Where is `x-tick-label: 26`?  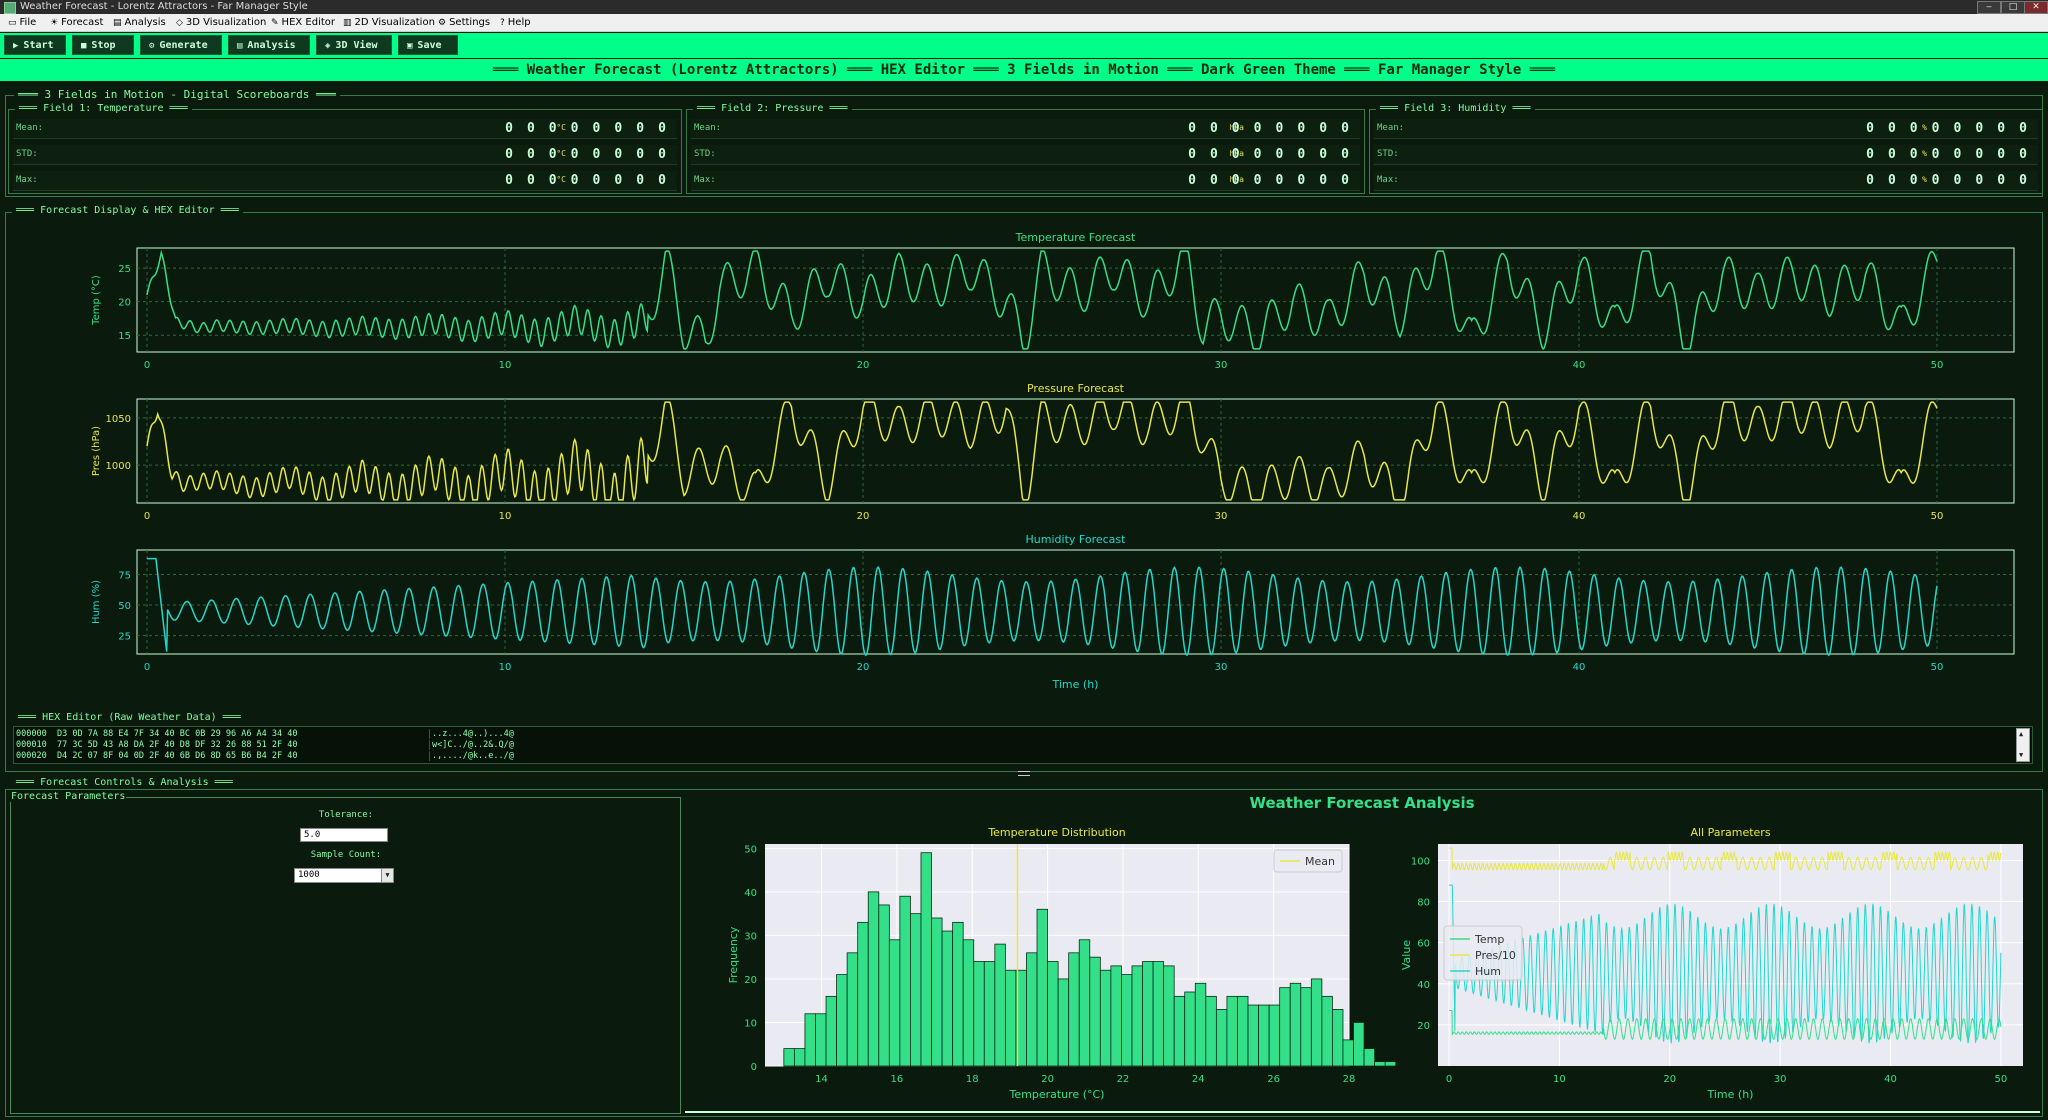
x-tick-label: 26 is located at coordinates (1273, 1079).